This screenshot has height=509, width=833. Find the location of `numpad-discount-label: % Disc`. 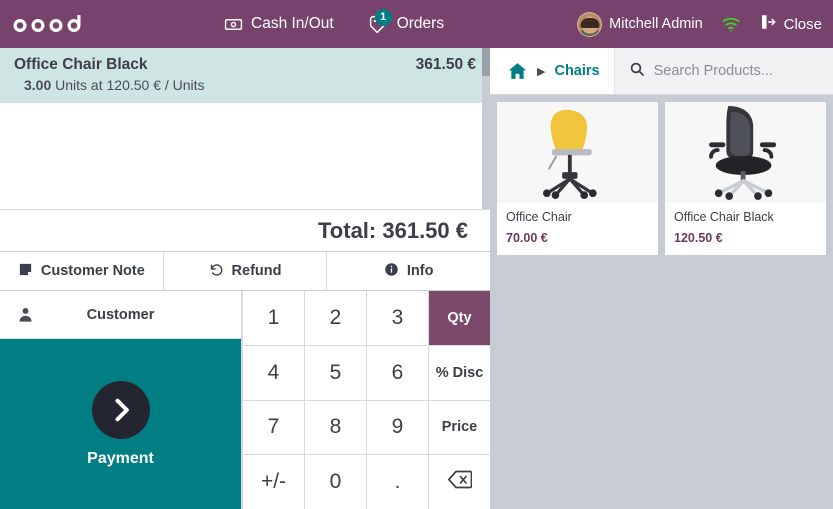

numpad-discount-label: % Disc is located at coordinates (459, 372).